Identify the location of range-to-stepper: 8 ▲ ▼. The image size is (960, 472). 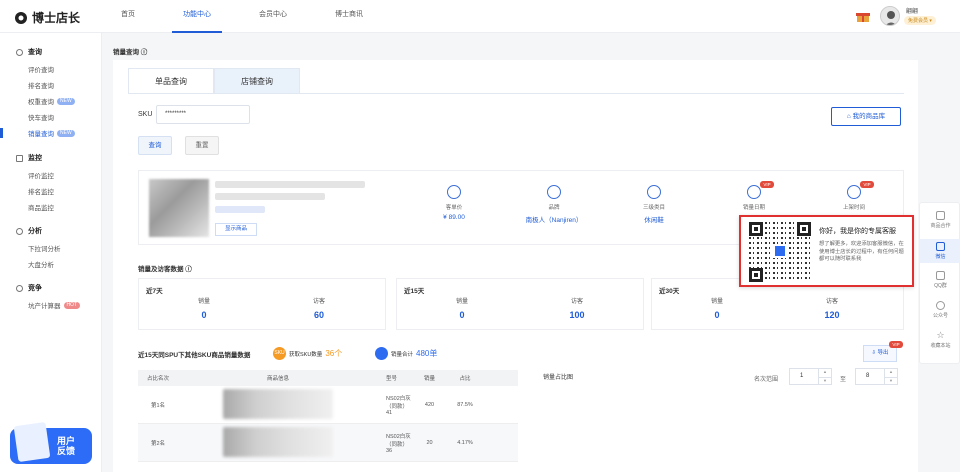
(876, 376).